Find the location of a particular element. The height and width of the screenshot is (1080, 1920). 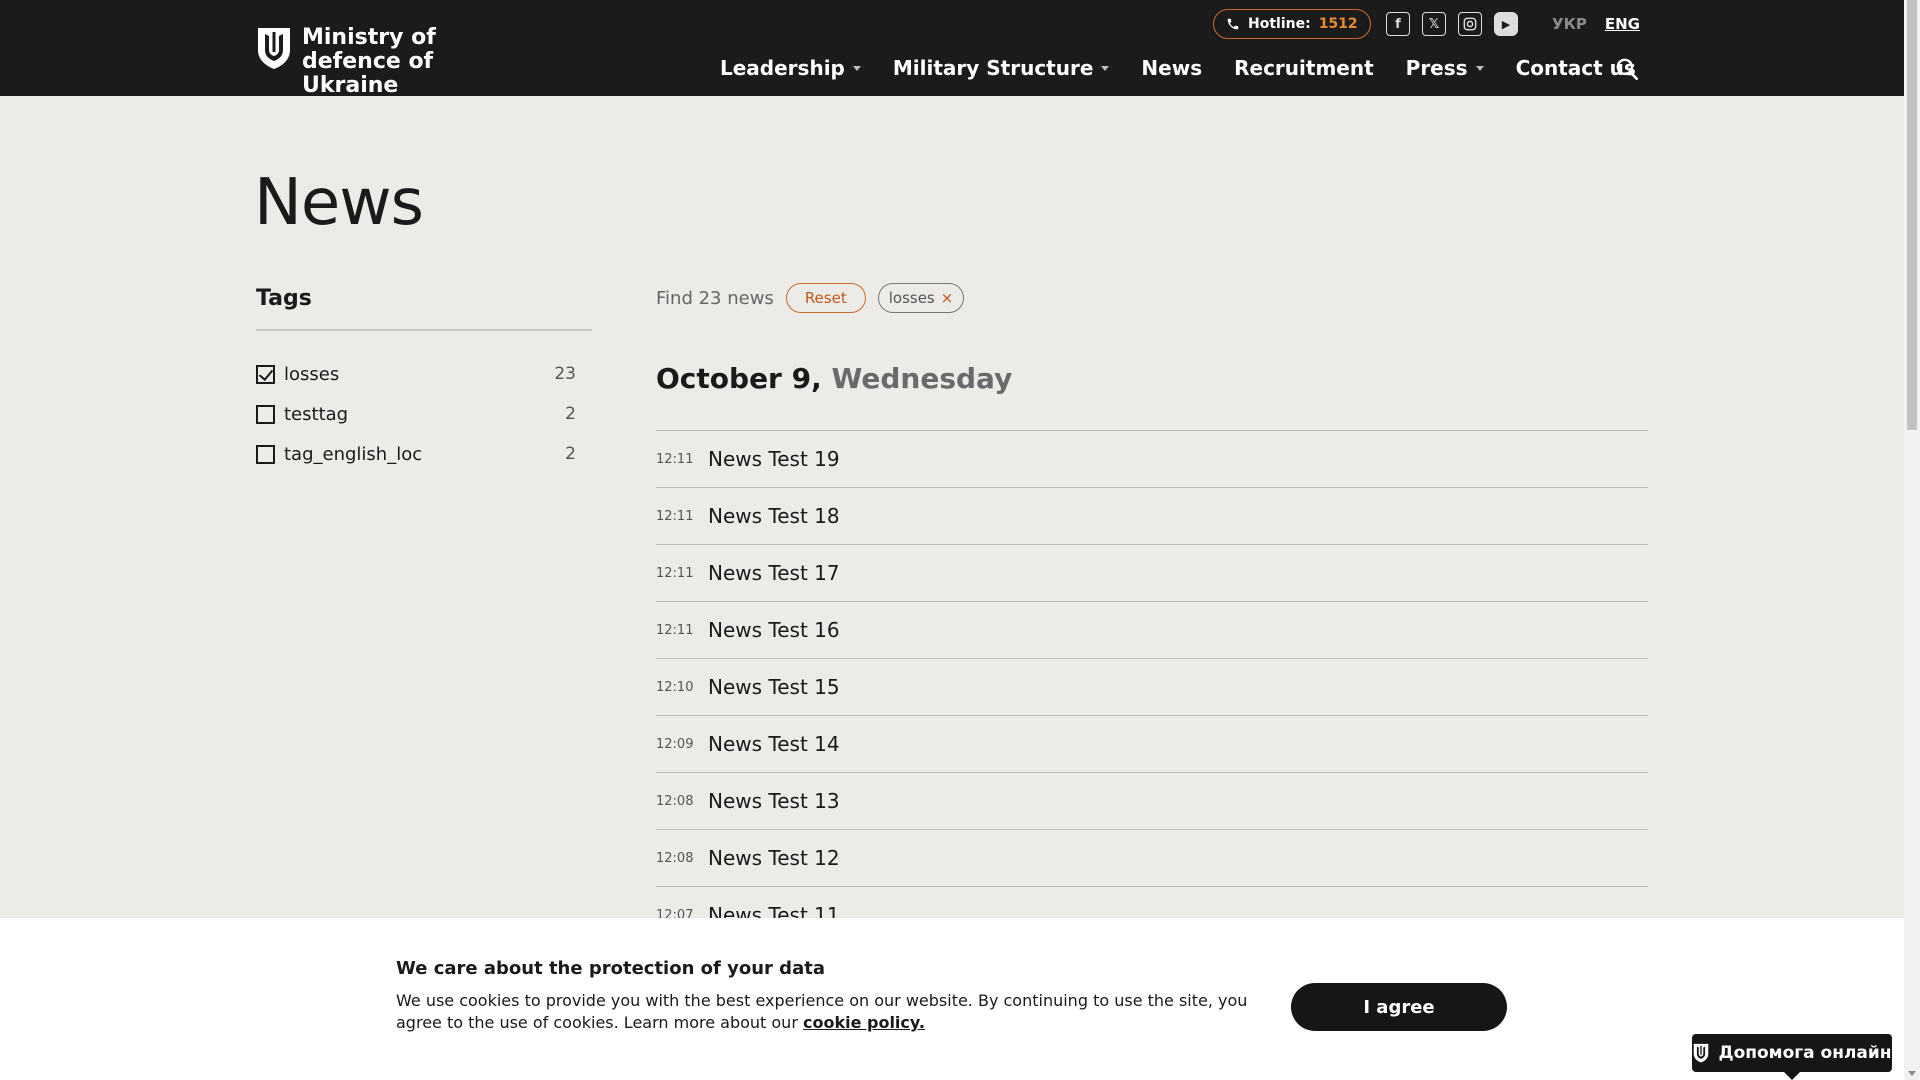

tag-filter-tag-english-loc: tag_english_loc 2 is located at coordinates (416, 454).